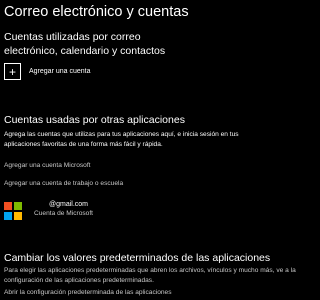  What do you see at coordinates (69, 204) in the screenshot?
I see `account-email: @gmail.com` at bounding box center [69, 204].